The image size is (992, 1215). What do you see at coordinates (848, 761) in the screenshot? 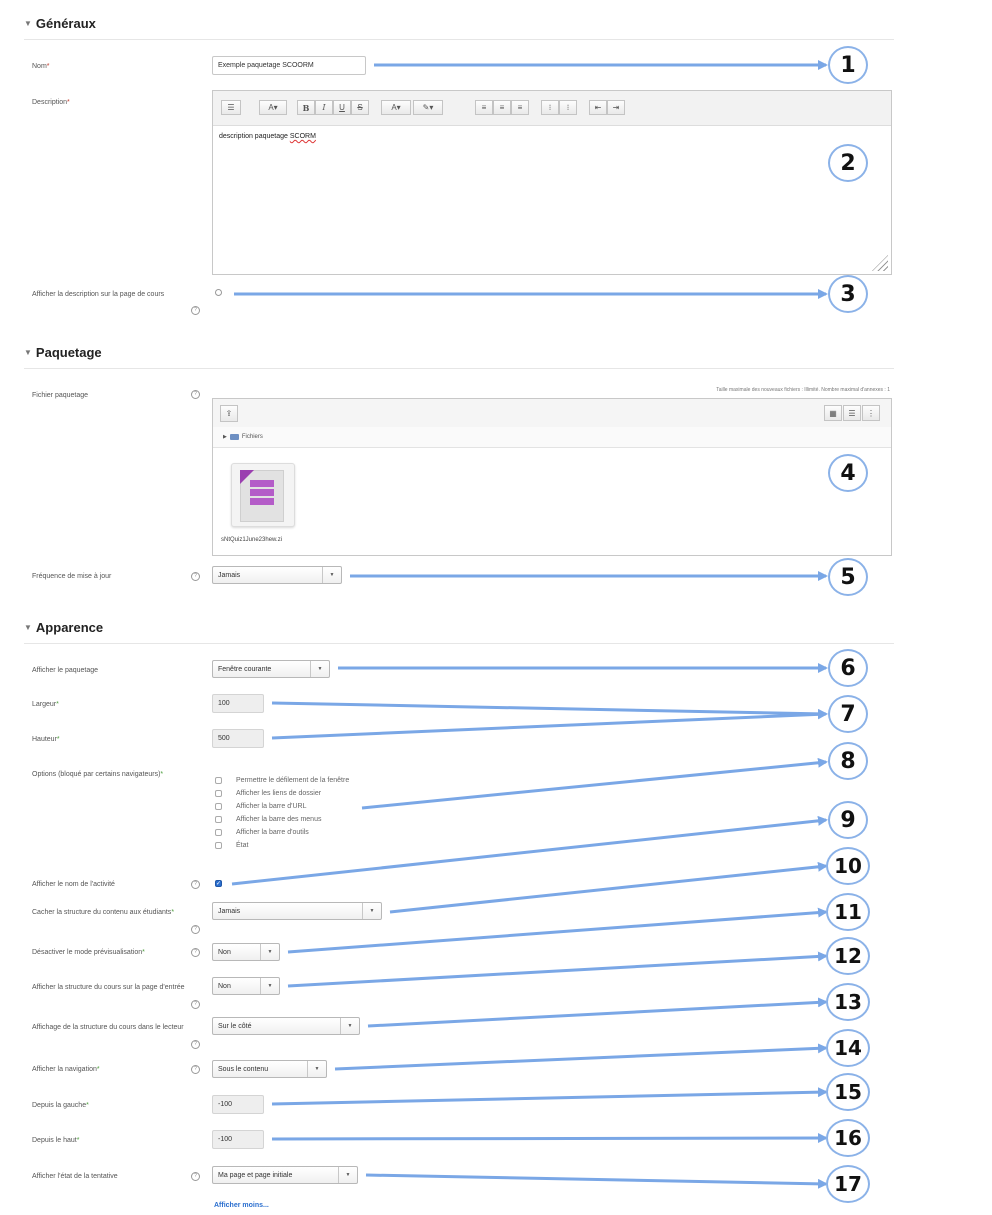
I see `callout-number: 8` at bounding box center [848, 761].